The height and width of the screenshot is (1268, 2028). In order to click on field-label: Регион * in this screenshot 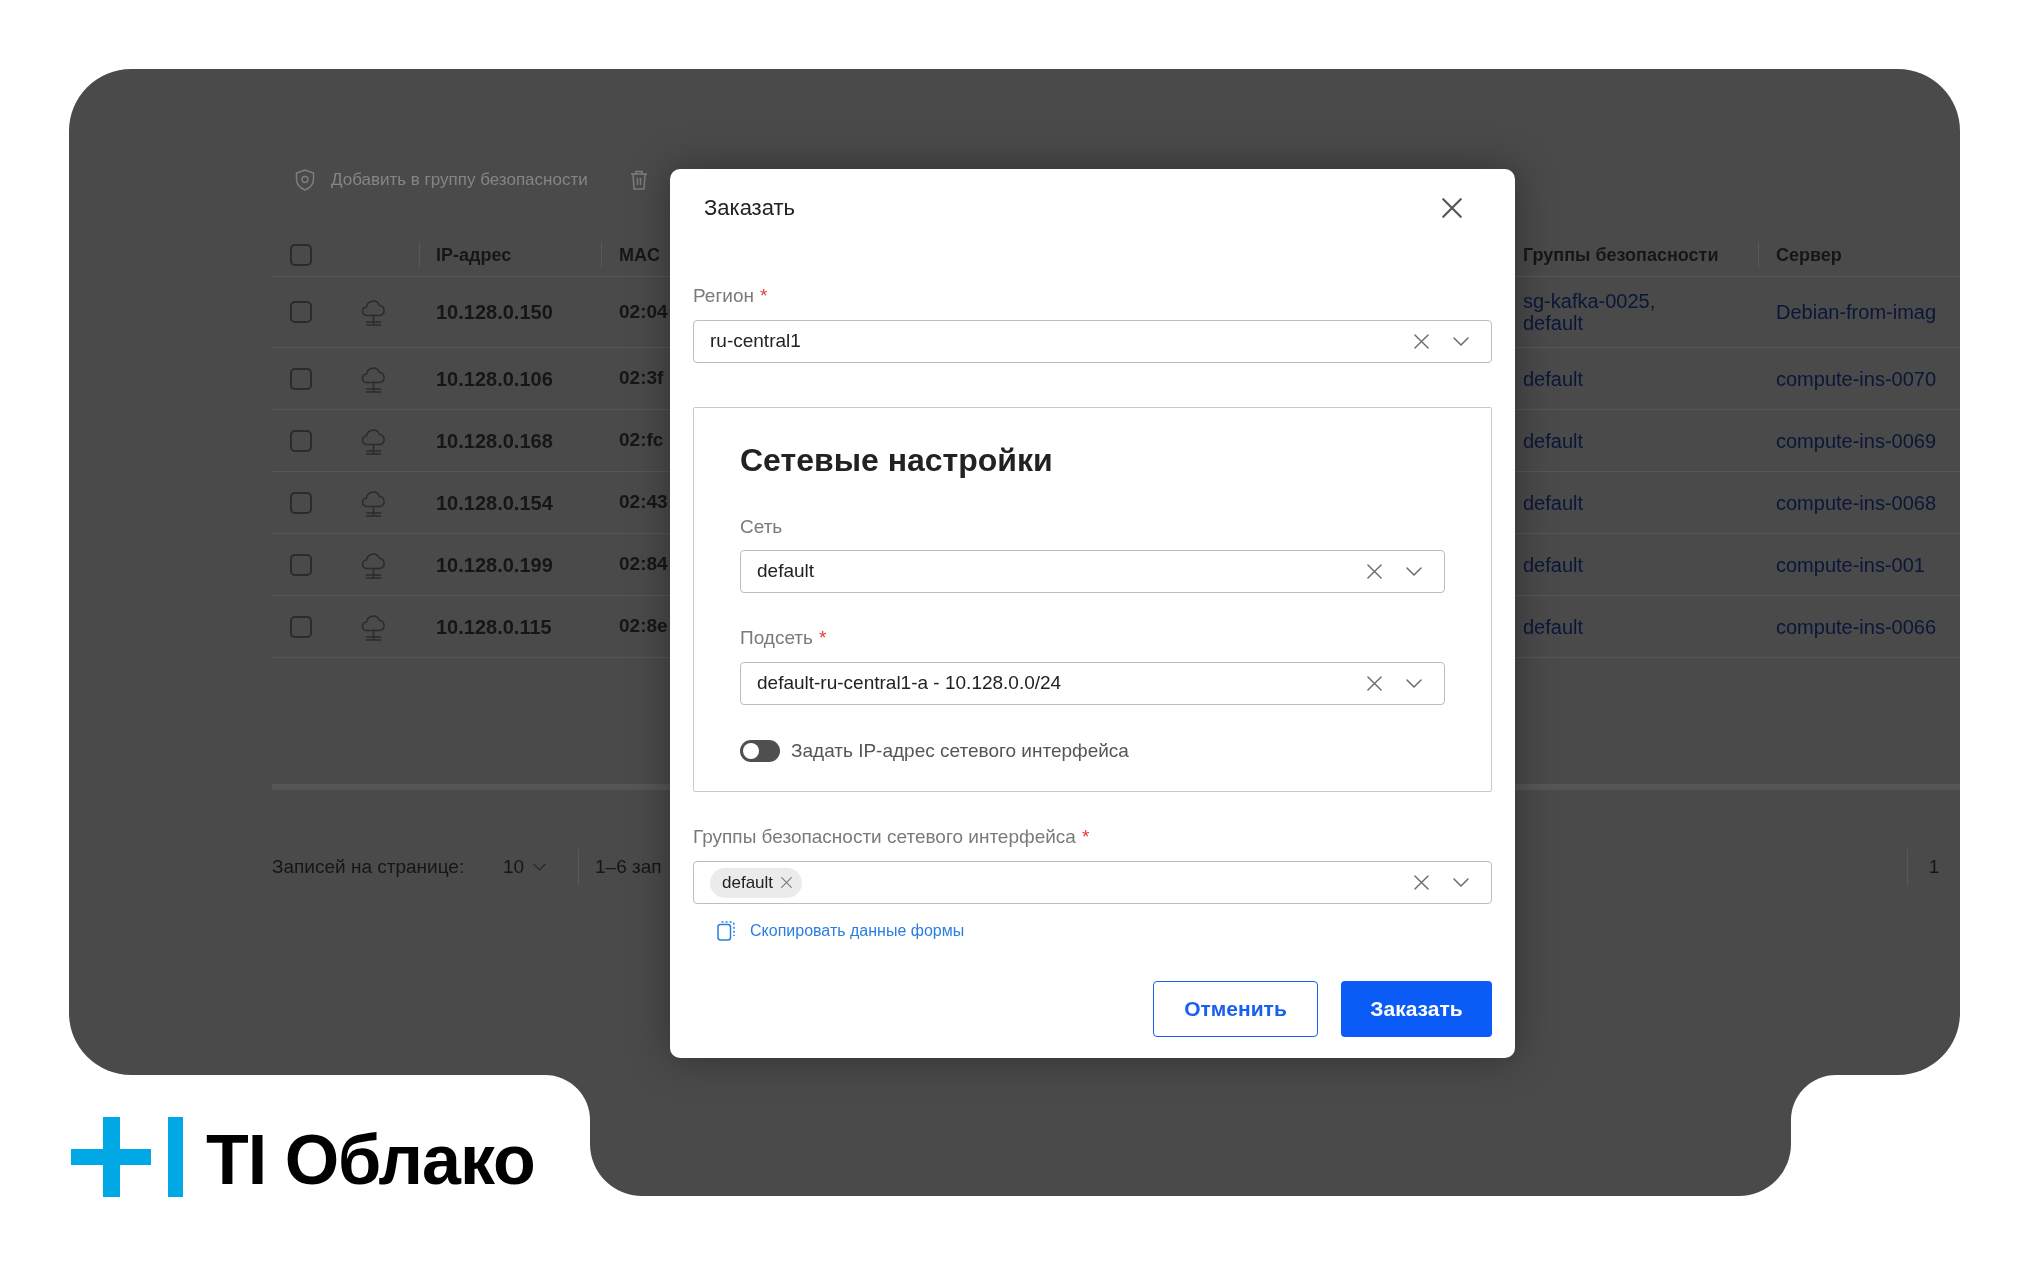, I will do `click(731, 296)`.